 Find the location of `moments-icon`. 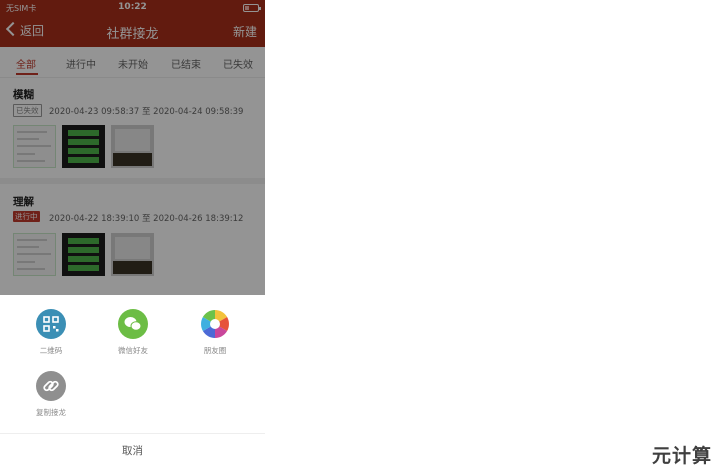

moments-icon is located at coordinates (215, 324).